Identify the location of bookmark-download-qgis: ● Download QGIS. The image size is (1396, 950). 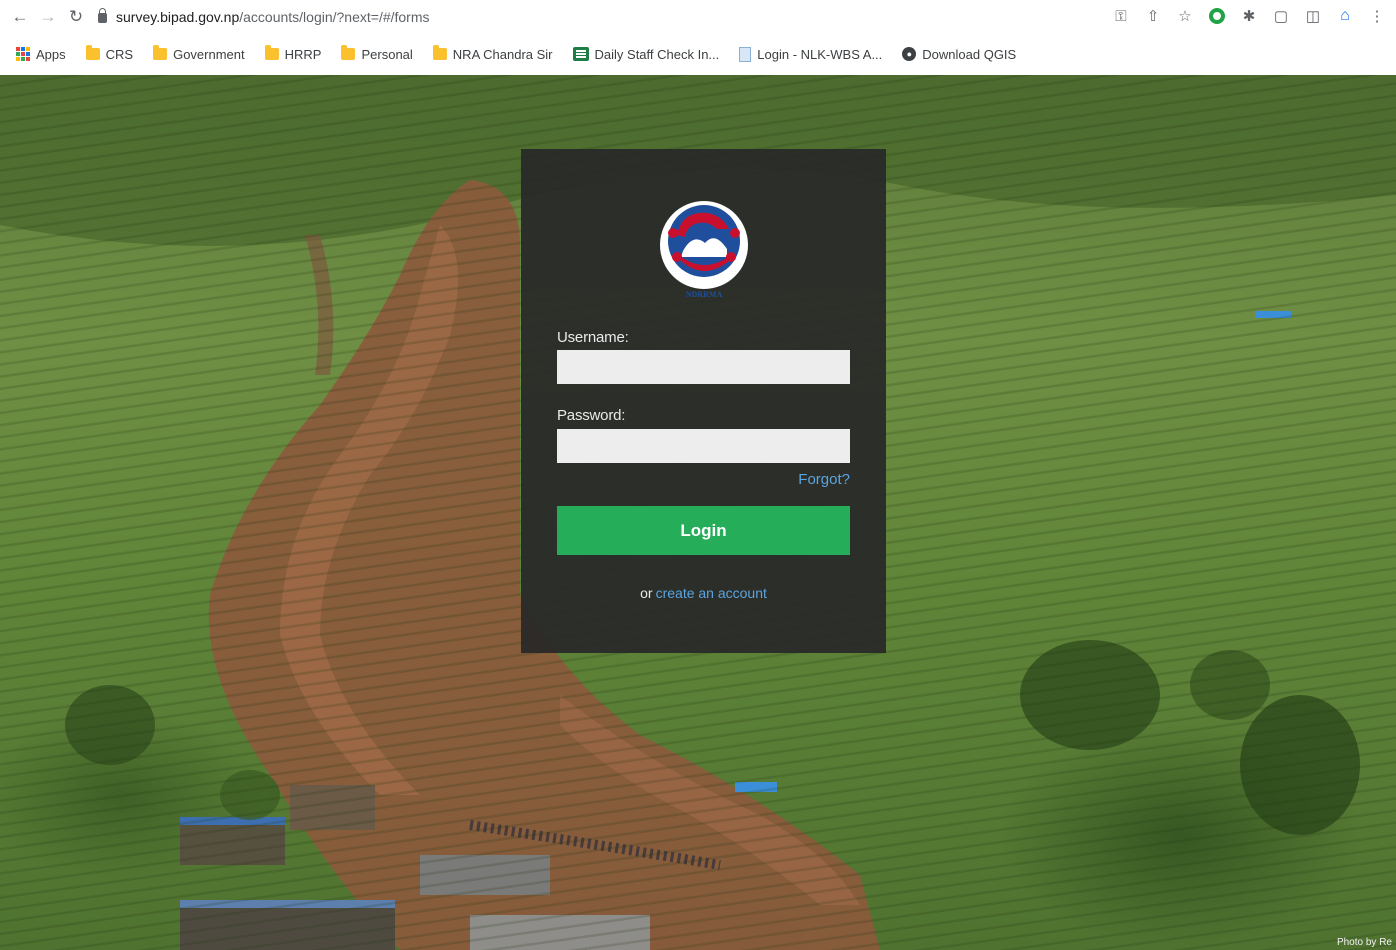
(959, 54).